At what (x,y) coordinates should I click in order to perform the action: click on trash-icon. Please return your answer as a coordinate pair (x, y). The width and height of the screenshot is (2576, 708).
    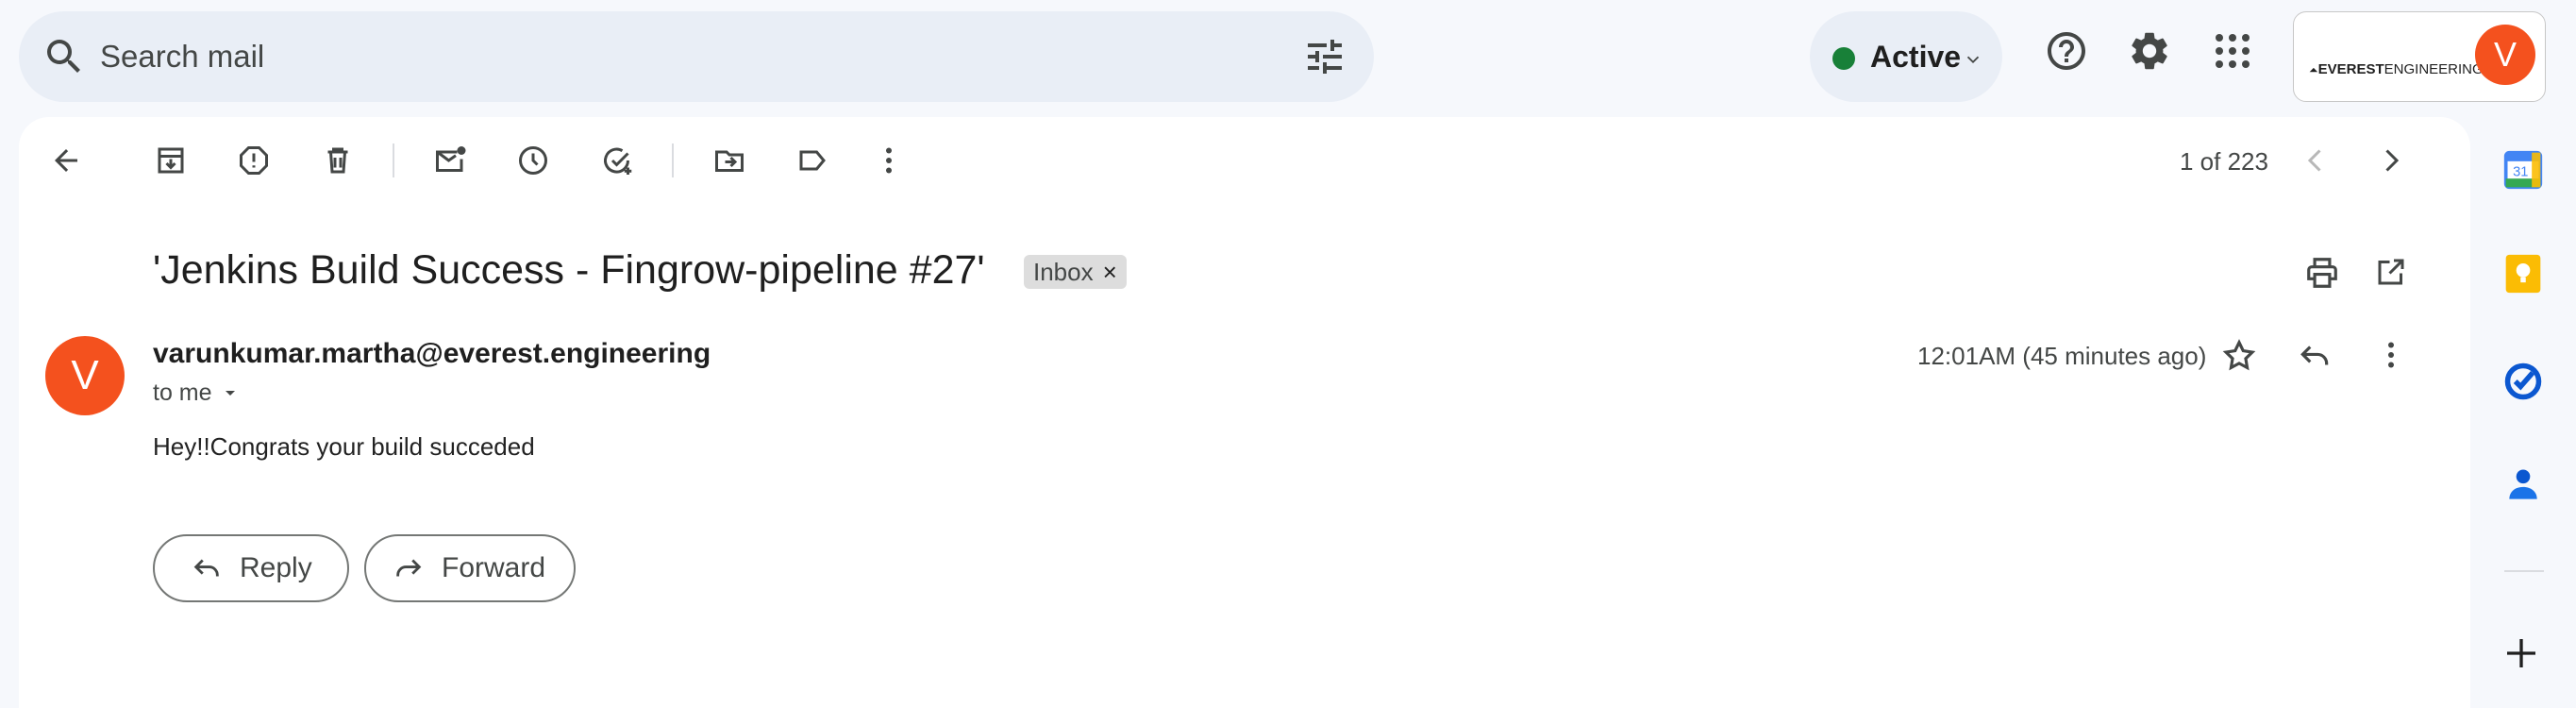
    Looking at the image, I should click on (338, 162).